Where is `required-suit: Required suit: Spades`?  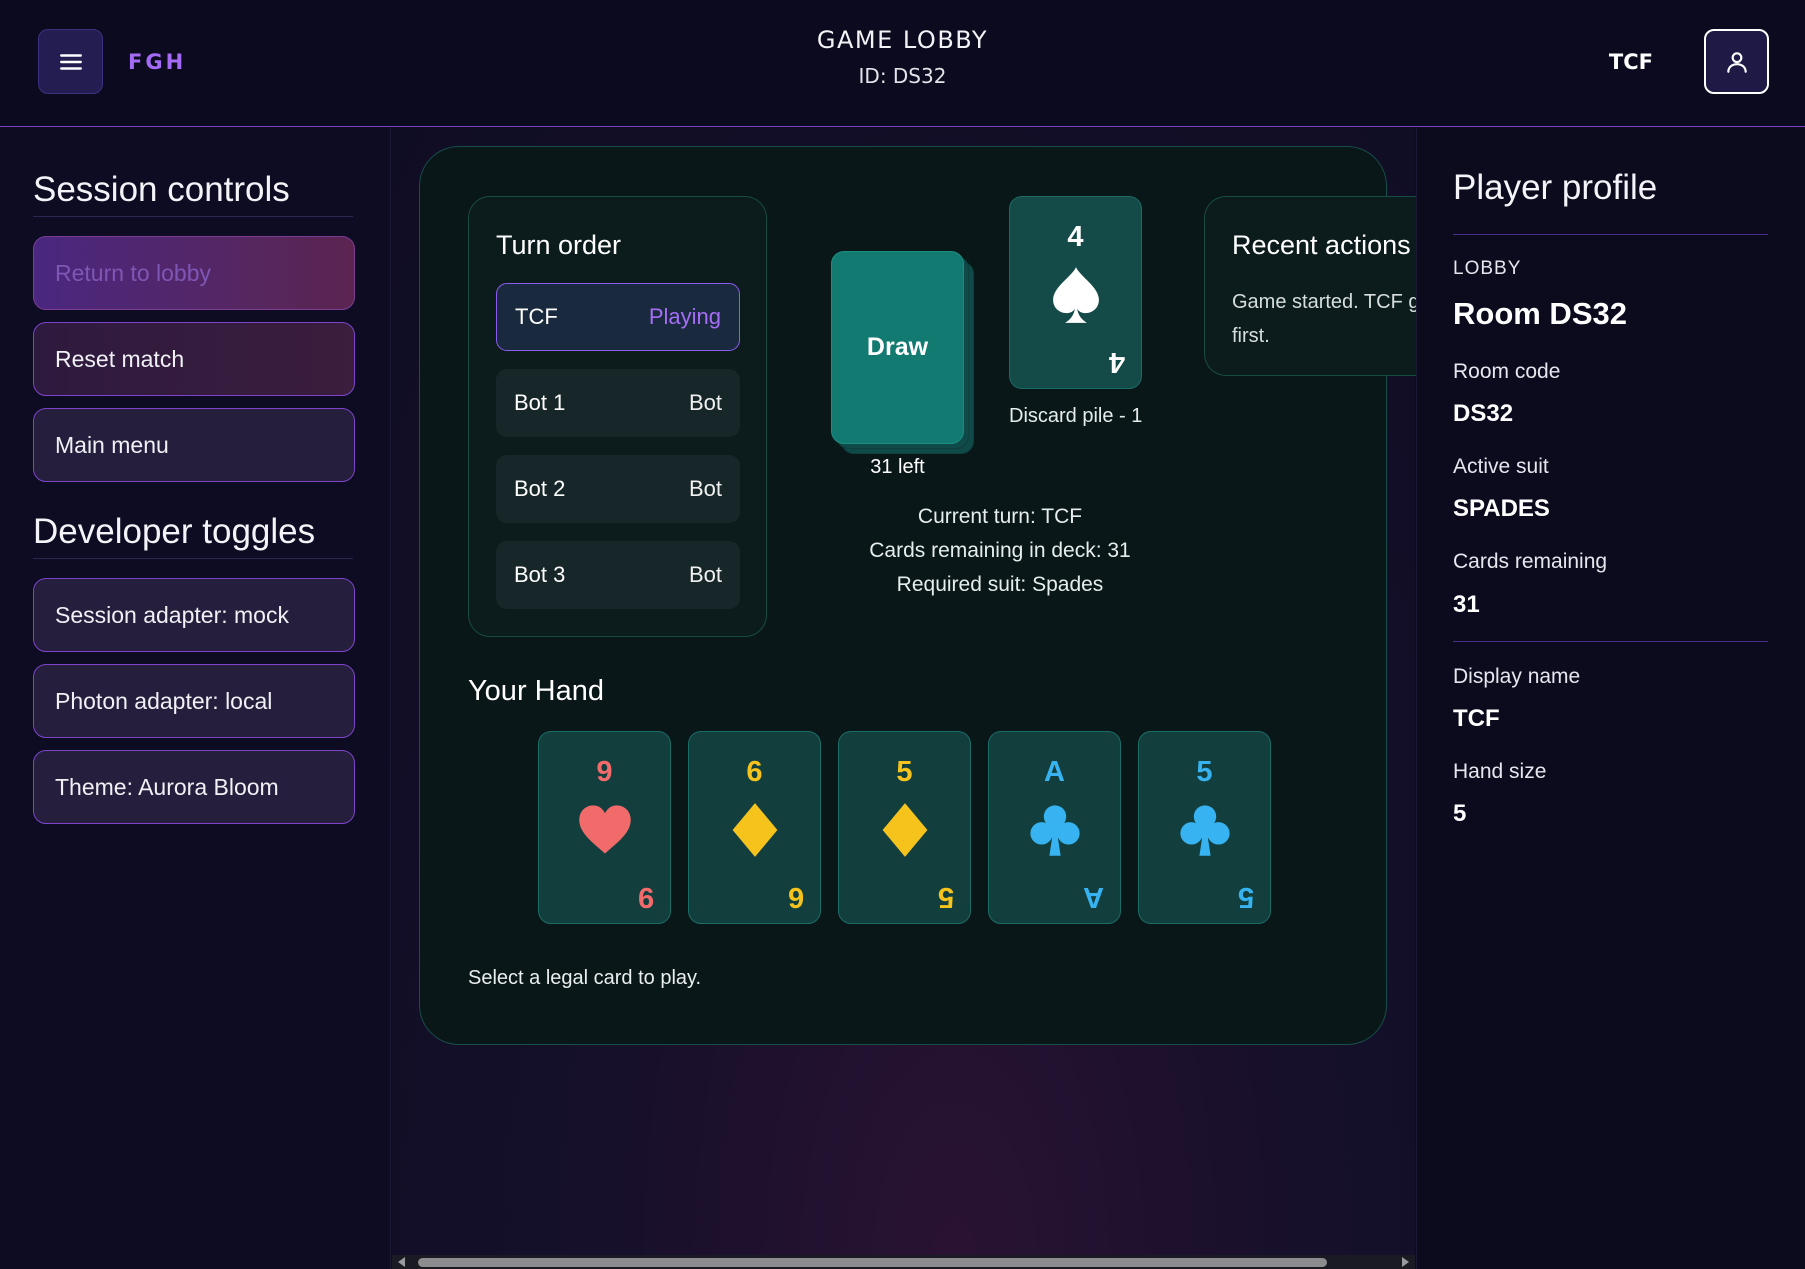
required-suit: Required suit: Spades is located at coordinates (1000, 584).